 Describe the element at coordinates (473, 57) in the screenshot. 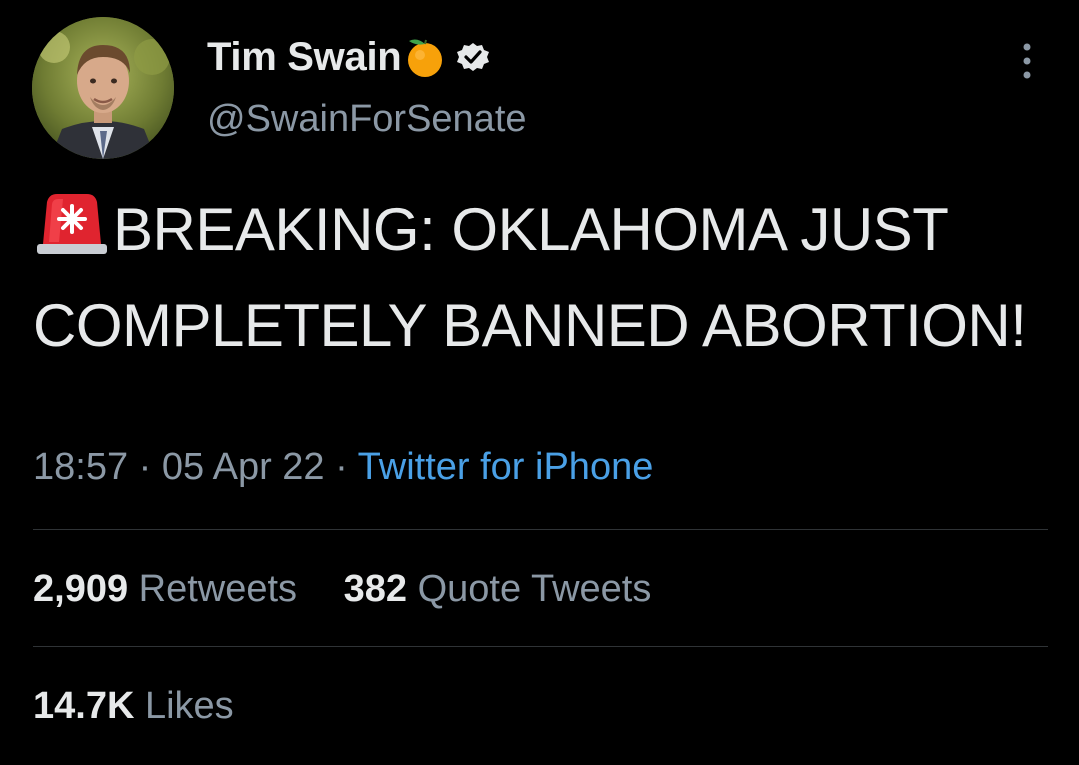

I see `verified-badge-icon` at that location.